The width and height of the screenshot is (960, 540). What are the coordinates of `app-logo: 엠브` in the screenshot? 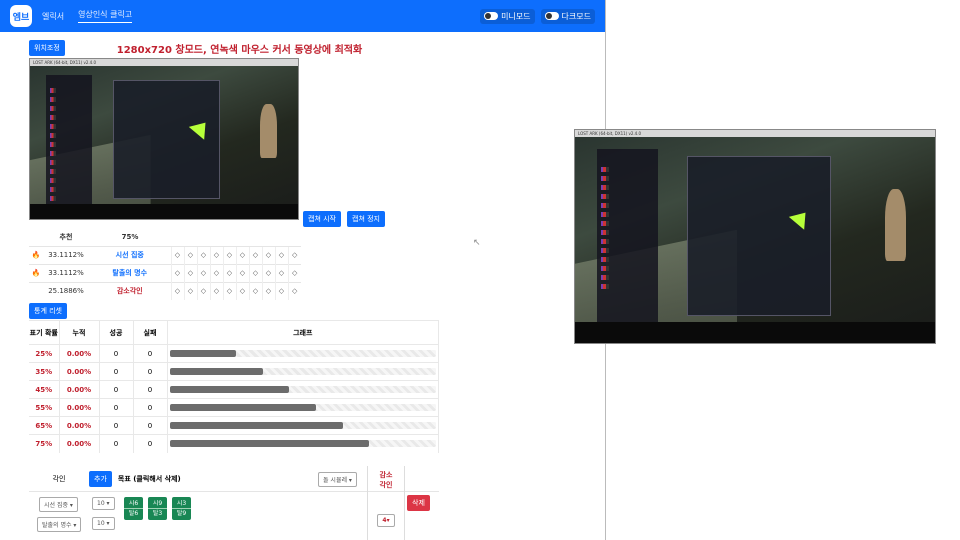 It's located at (21, 16).